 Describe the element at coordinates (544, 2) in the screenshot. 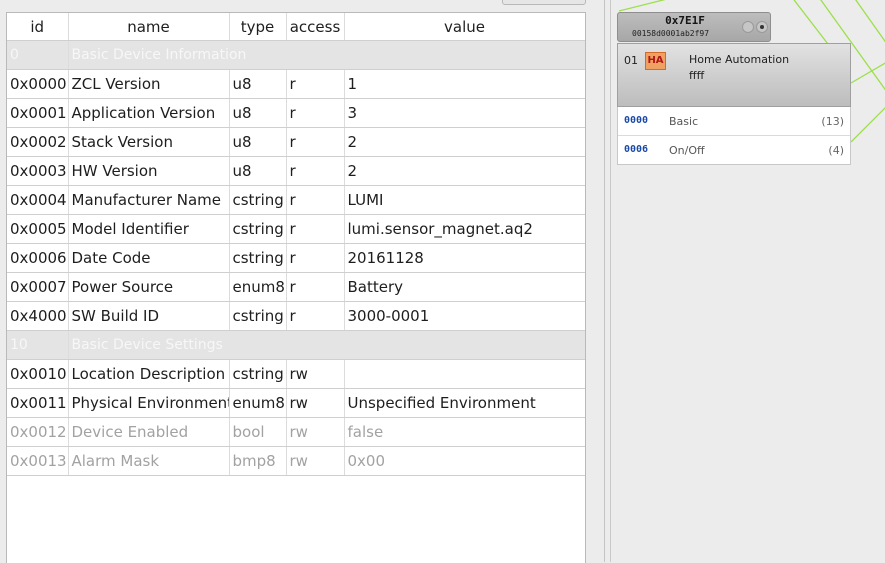

I see `top-toolbar-button` at that location.